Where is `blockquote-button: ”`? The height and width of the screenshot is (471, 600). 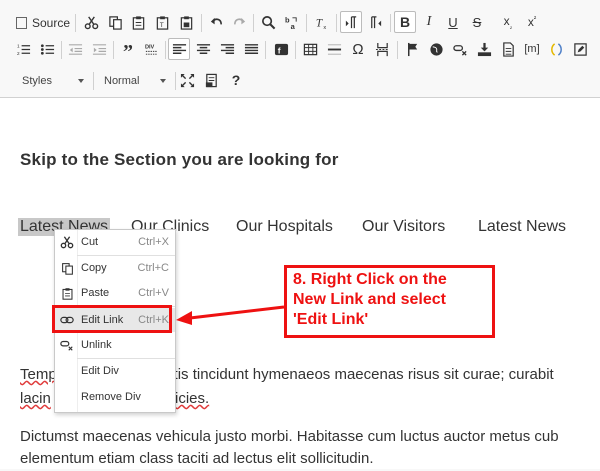
blockquote-button: ” is located at coordinates (128, 50).